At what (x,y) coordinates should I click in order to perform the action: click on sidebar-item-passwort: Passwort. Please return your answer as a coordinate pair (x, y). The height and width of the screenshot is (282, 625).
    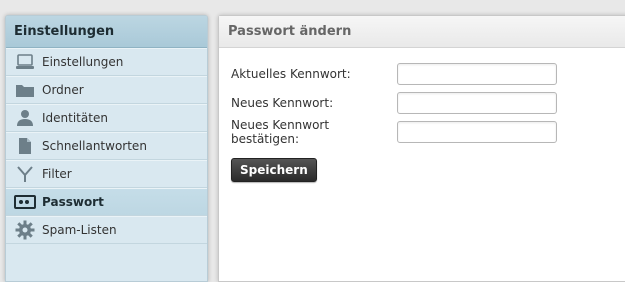
    Looking at the image, I should click on (106, 202).